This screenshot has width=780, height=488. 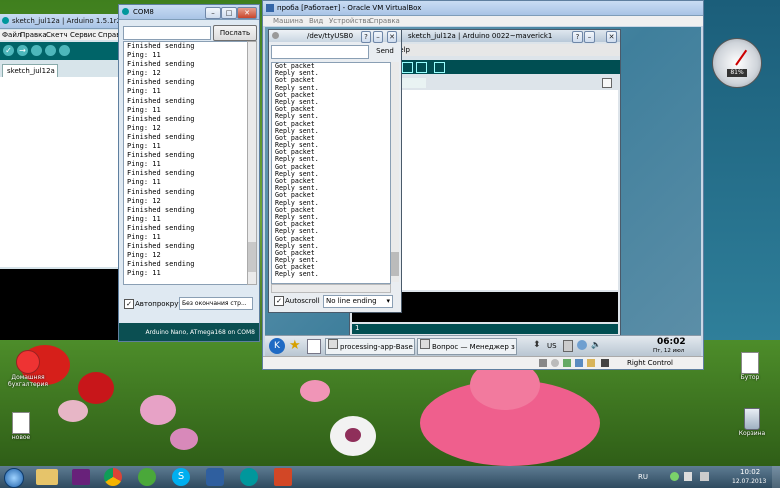 I want to click on tab-sketch: sketch_jul12a, so click(x=30, y=70).